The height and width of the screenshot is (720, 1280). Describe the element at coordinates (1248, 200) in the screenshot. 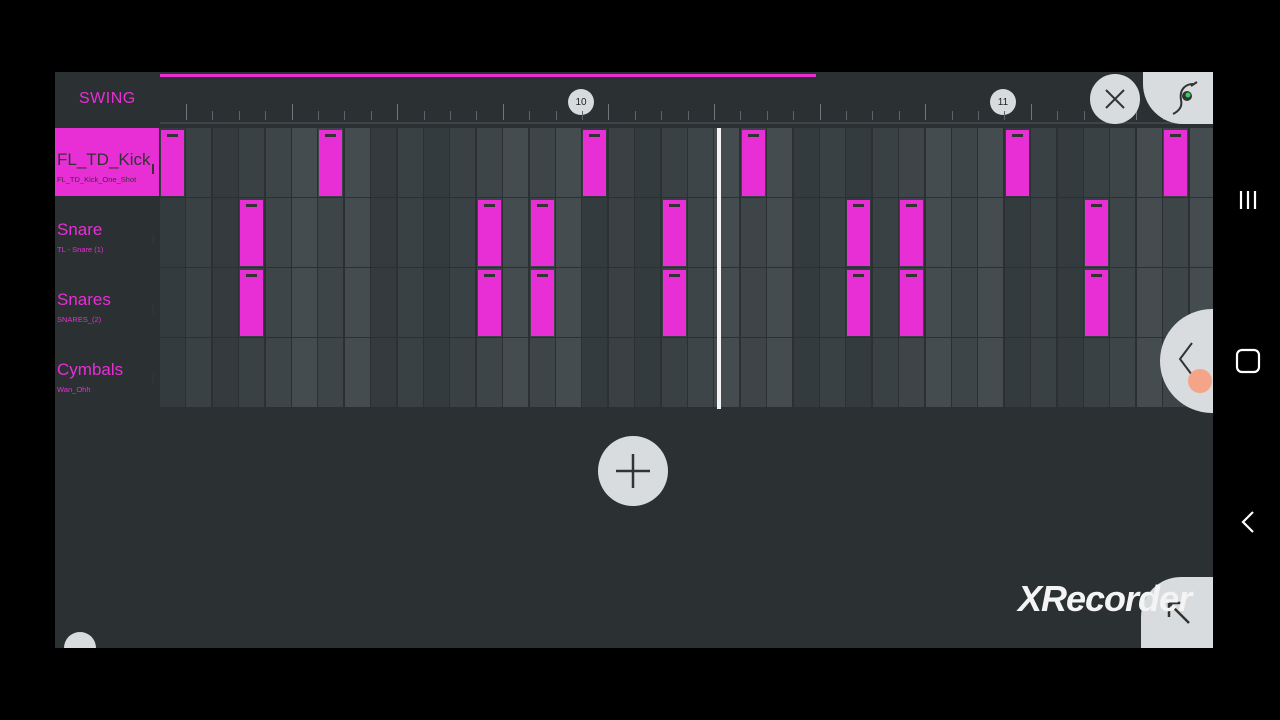

I see `recent-apps-button` at that location.